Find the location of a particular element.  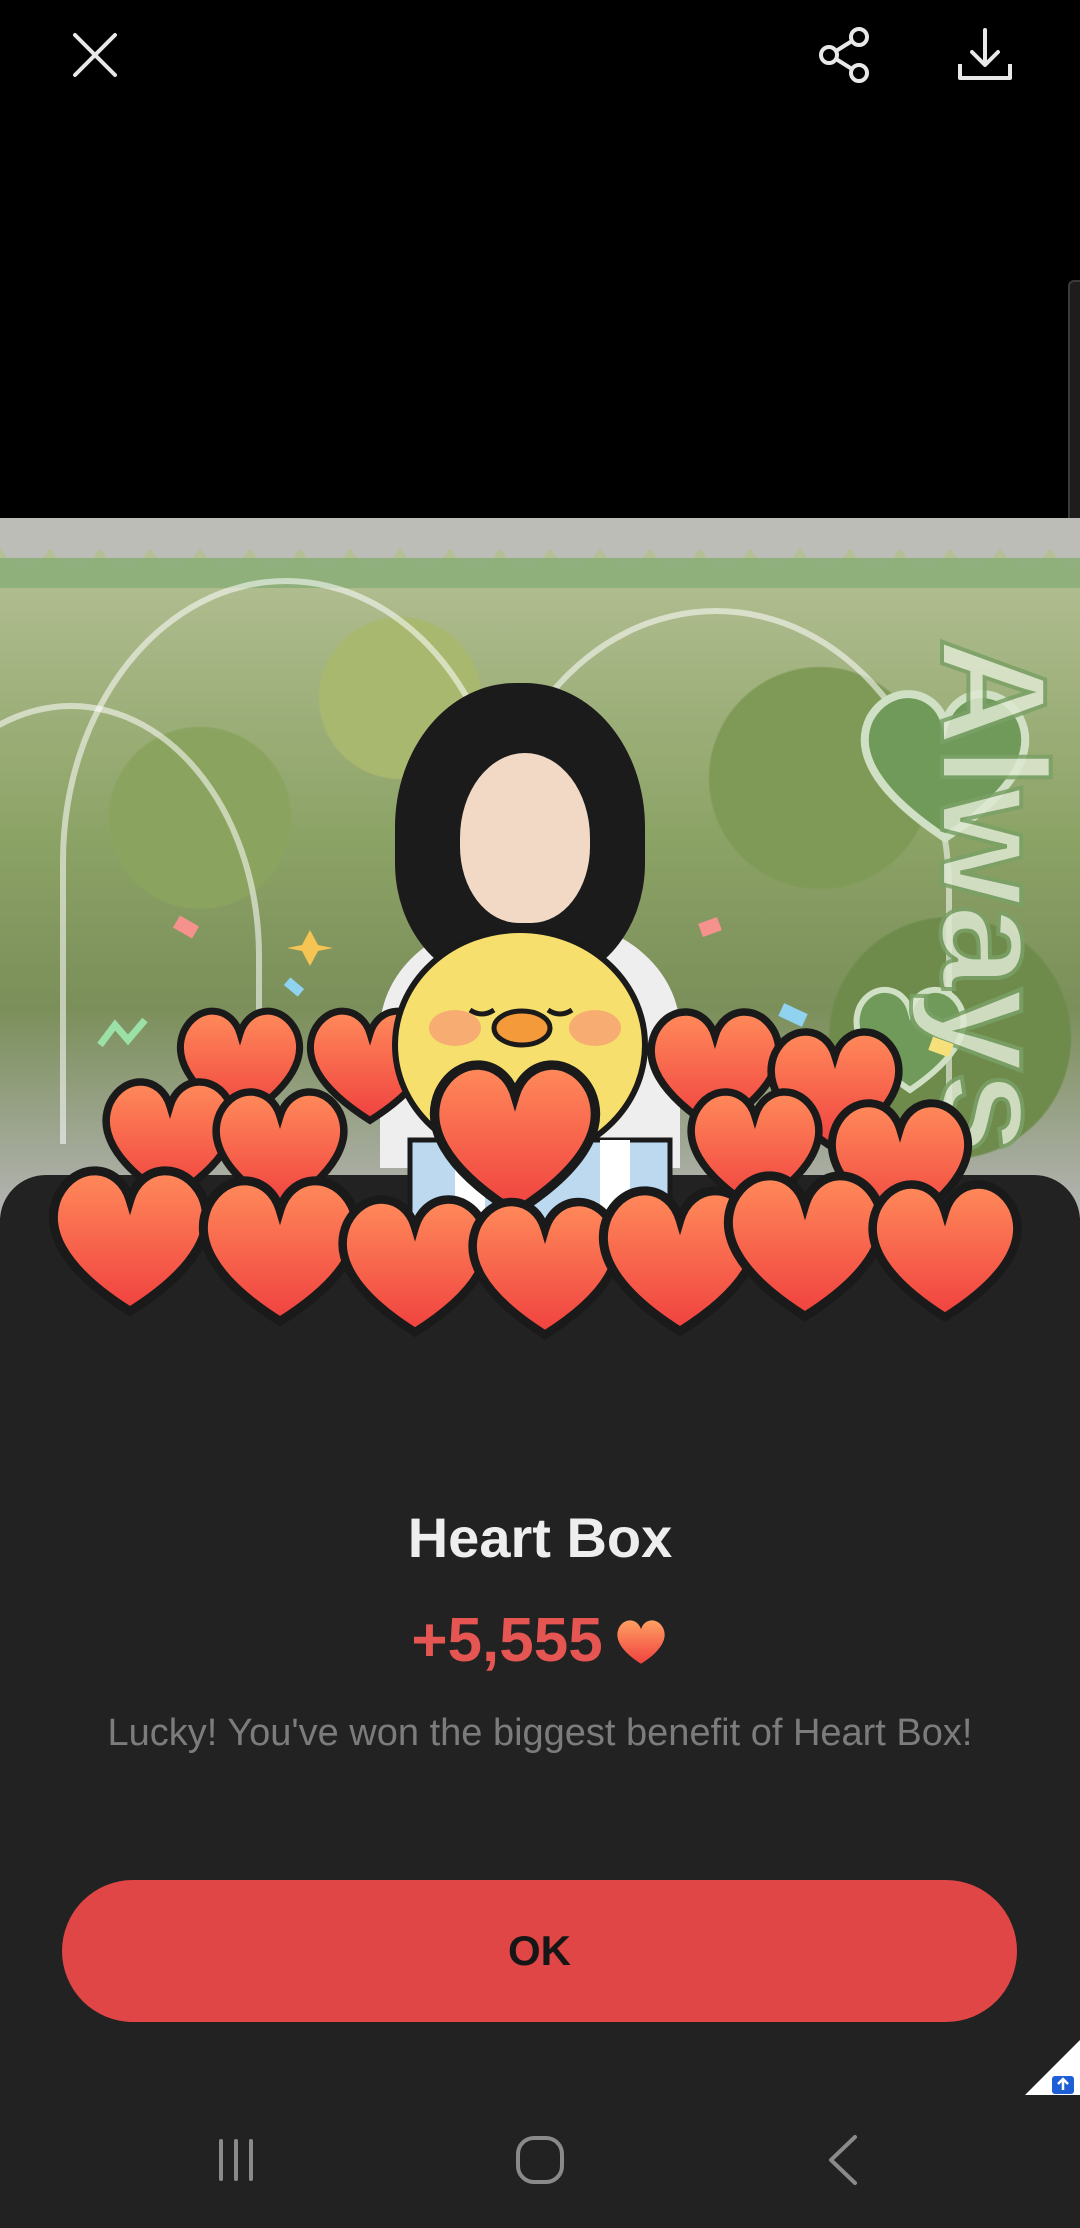

download-icon is located at coordinates (985, 54).